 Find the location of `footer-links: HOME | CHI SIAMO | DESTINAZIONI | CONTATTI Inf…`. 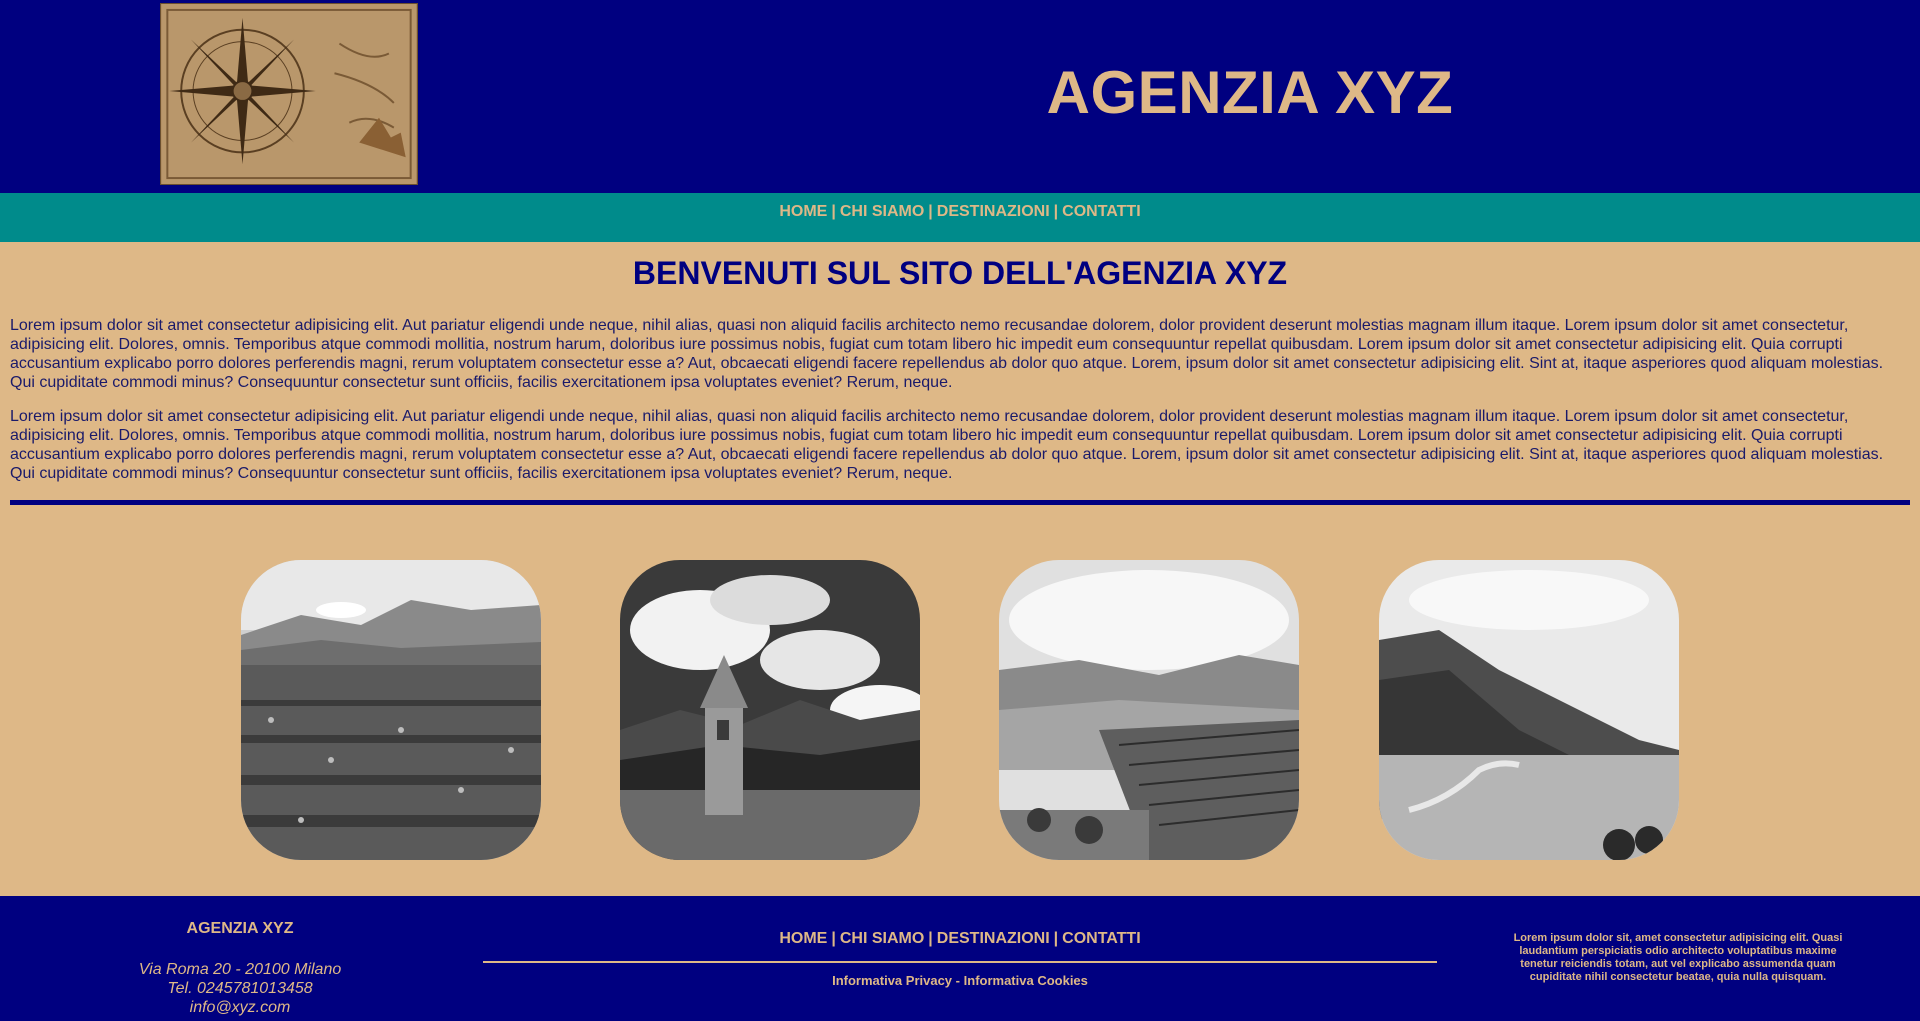

footer-links: HOME | CHI SIAMO | DESTINAZIONI | CONTATTI Inf… is located at coordinates (960, 959).